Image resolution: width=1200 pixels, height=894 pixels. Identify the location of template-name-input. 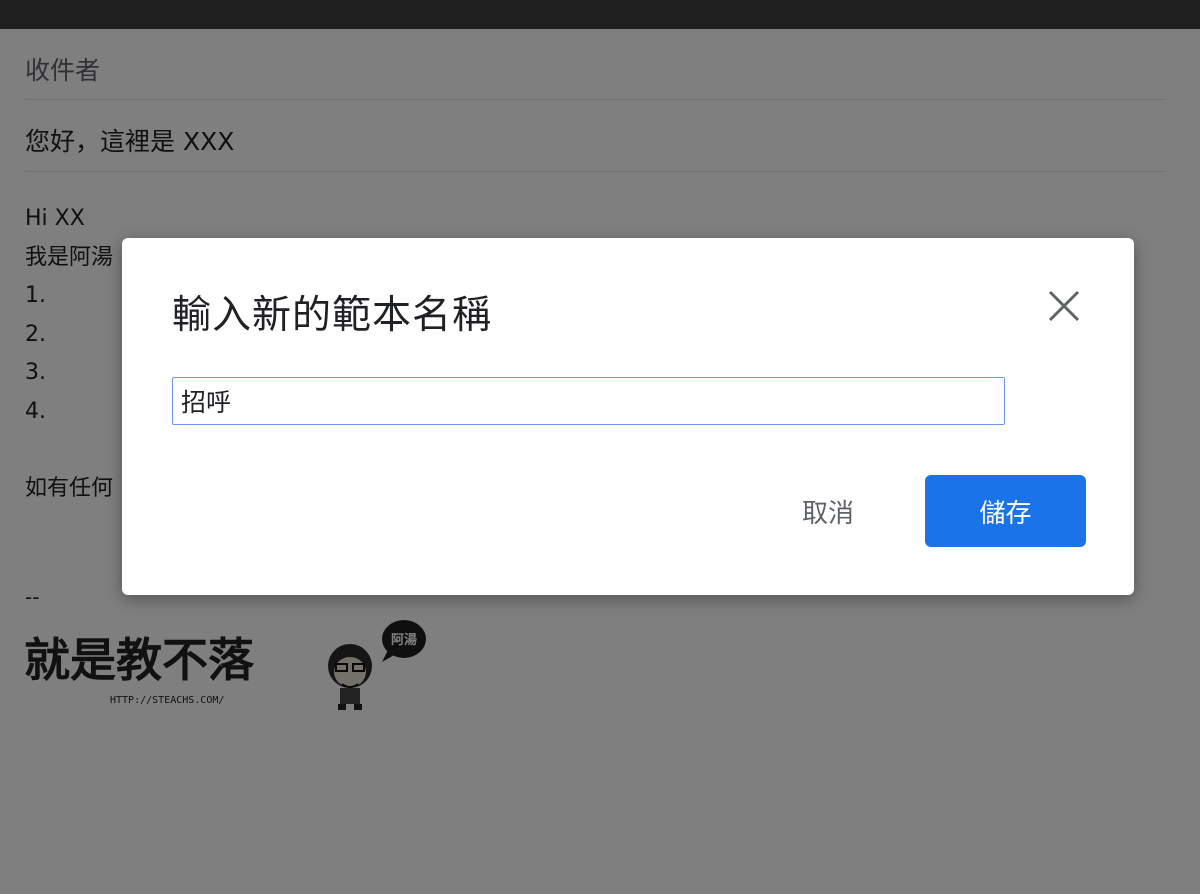
(588, 401).